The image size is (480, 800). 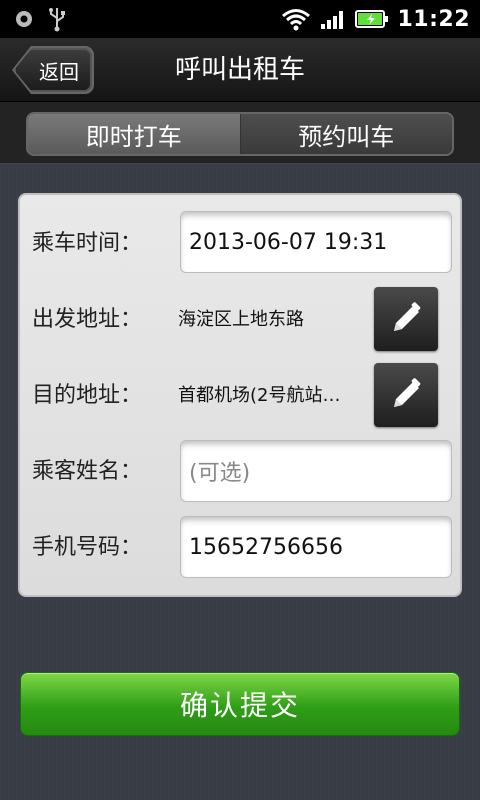 I want to click on tab-reserve: 预约叫车, so click(x=346, y=134).